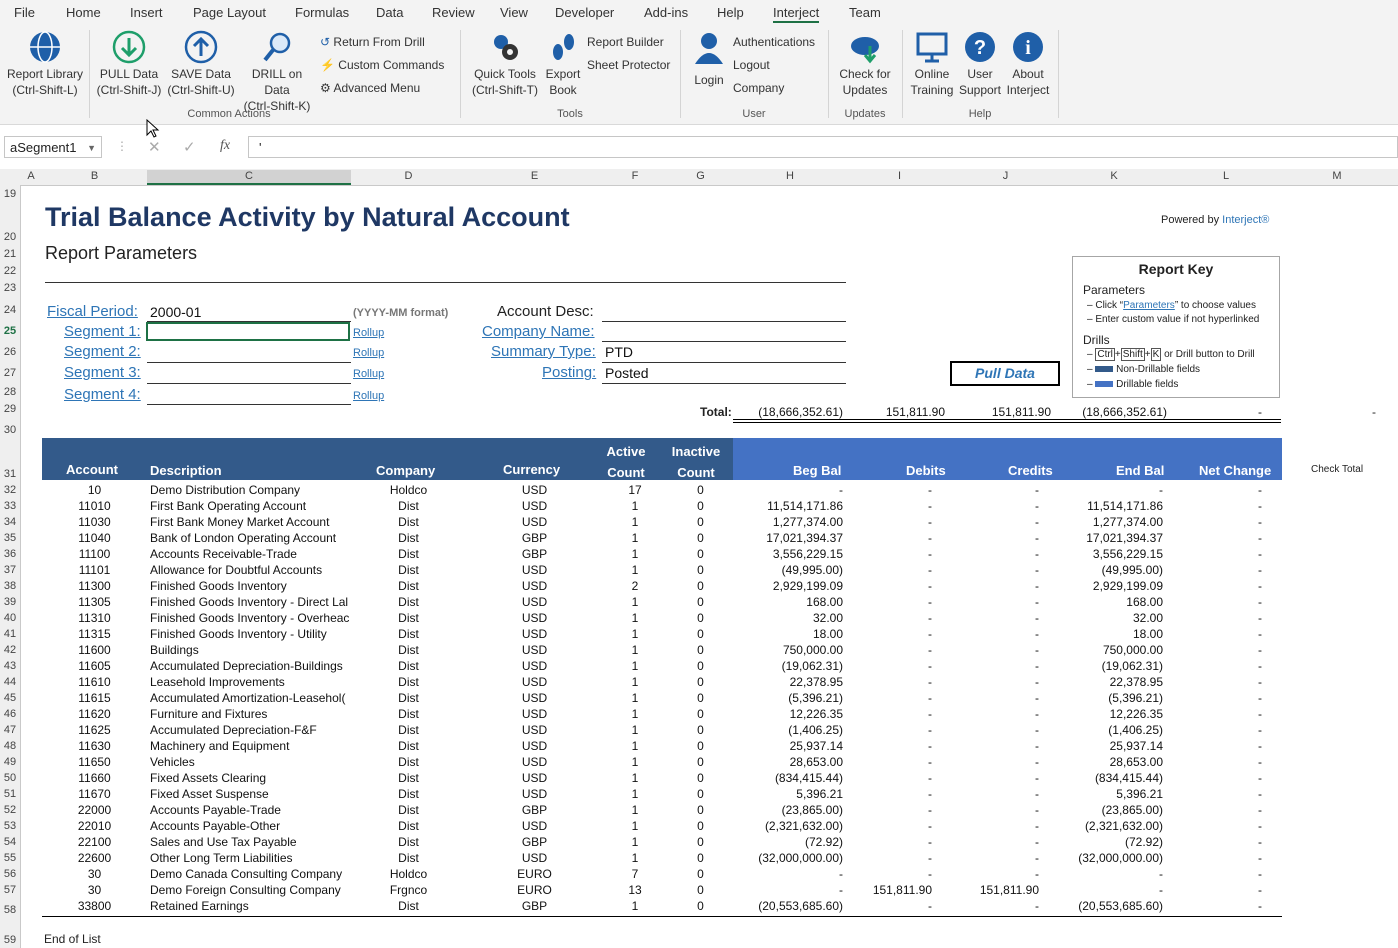 This screenshot has width=1398, height=948. Describe the element at coordinates (758, 88) in the screenshot. I see `company-button: Company` at that location.